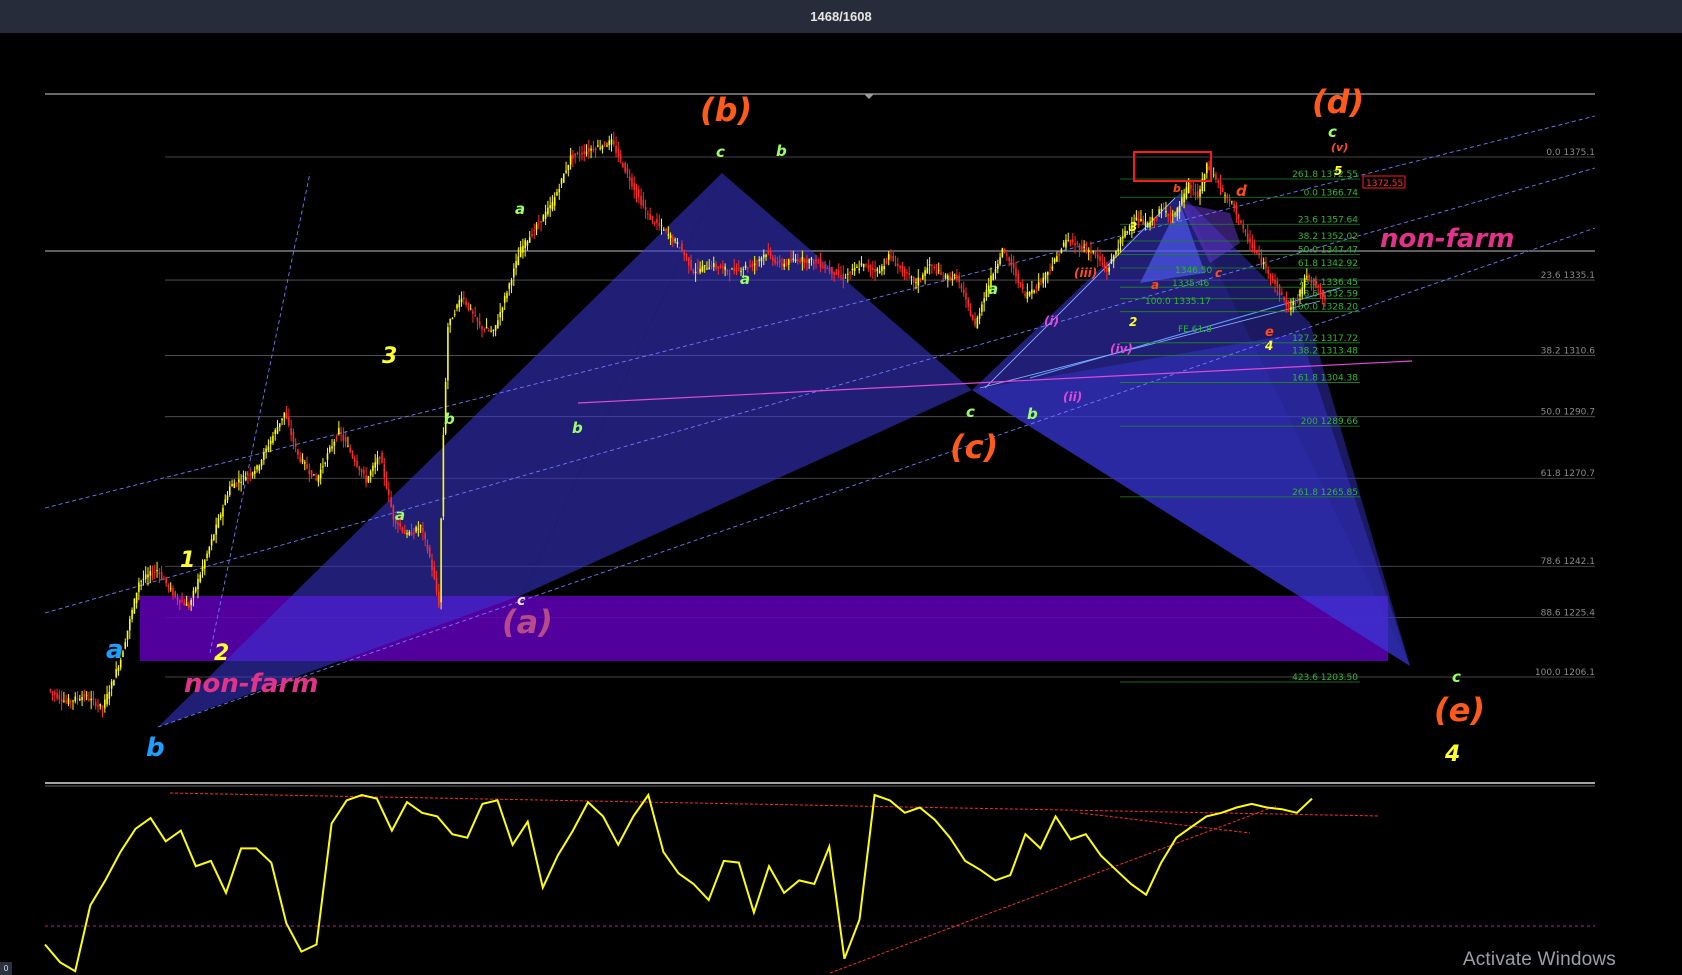 The width and height of the screenshot is (1682, 975). I want to click on wave-label-a-cyan: a, so click(115, 650).